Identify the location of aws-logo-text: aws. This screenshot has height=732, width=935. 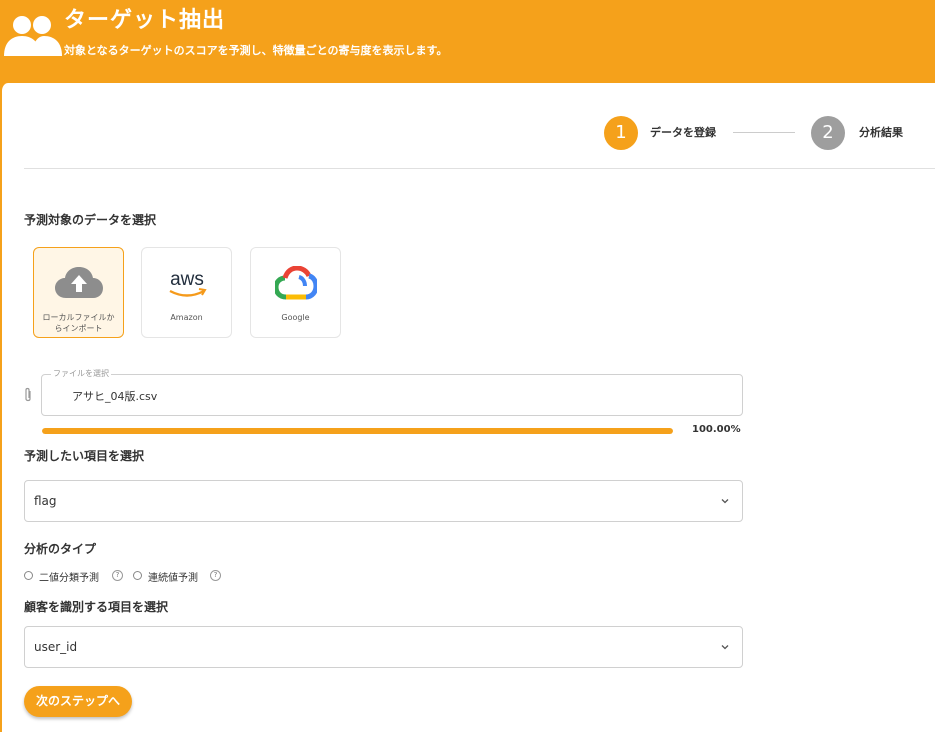
(187, 279).